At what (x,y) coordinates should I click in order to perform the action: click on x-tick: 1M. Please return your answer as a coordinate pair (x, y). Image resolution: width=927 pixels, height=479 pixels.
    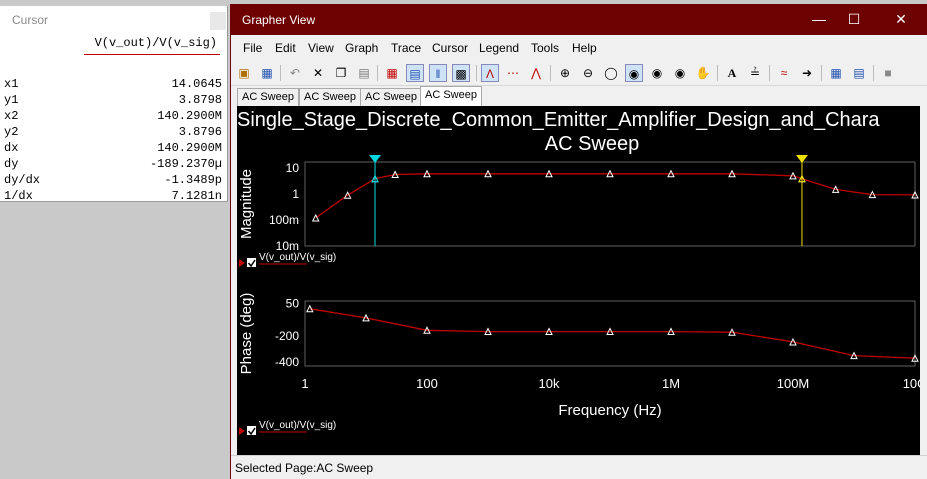
    Looking at the image, I should click on (671, 383).